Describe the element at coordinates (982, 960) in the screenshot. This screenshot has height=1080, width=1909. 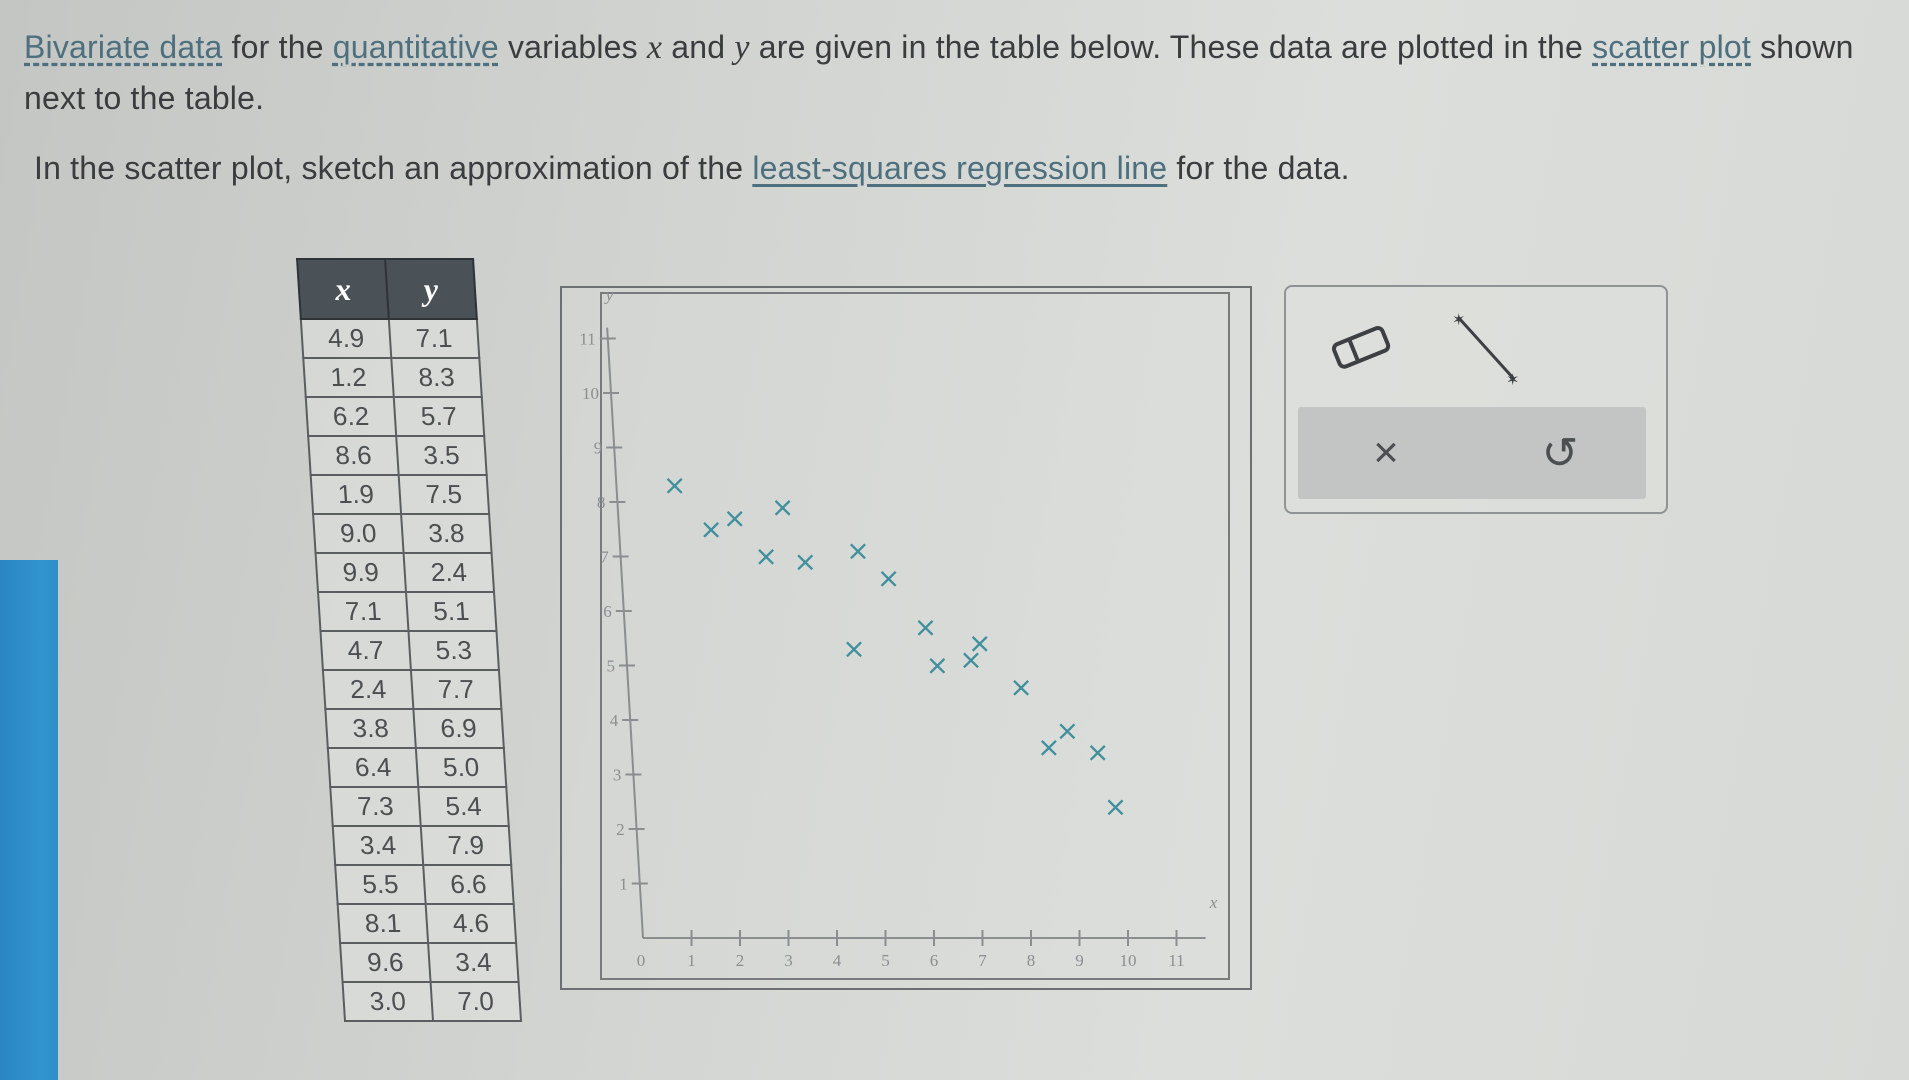
I see `x-tick-label: 7` at that location.